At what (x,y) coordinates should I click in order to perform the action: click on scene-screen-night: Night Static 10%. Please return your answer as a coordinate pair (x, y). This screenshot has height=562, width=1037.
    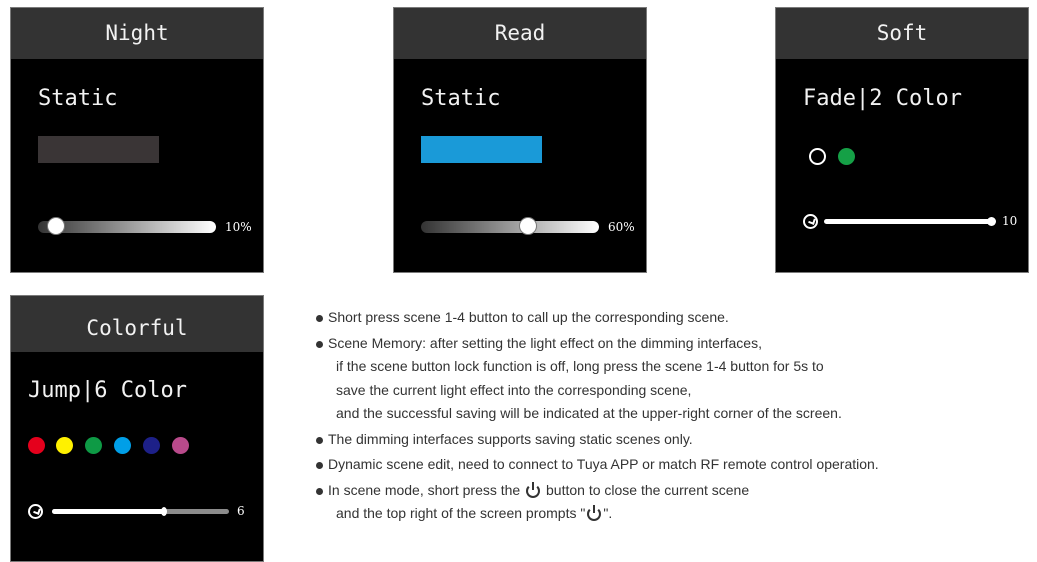
    Looking at the image, I should click on (137, 140).